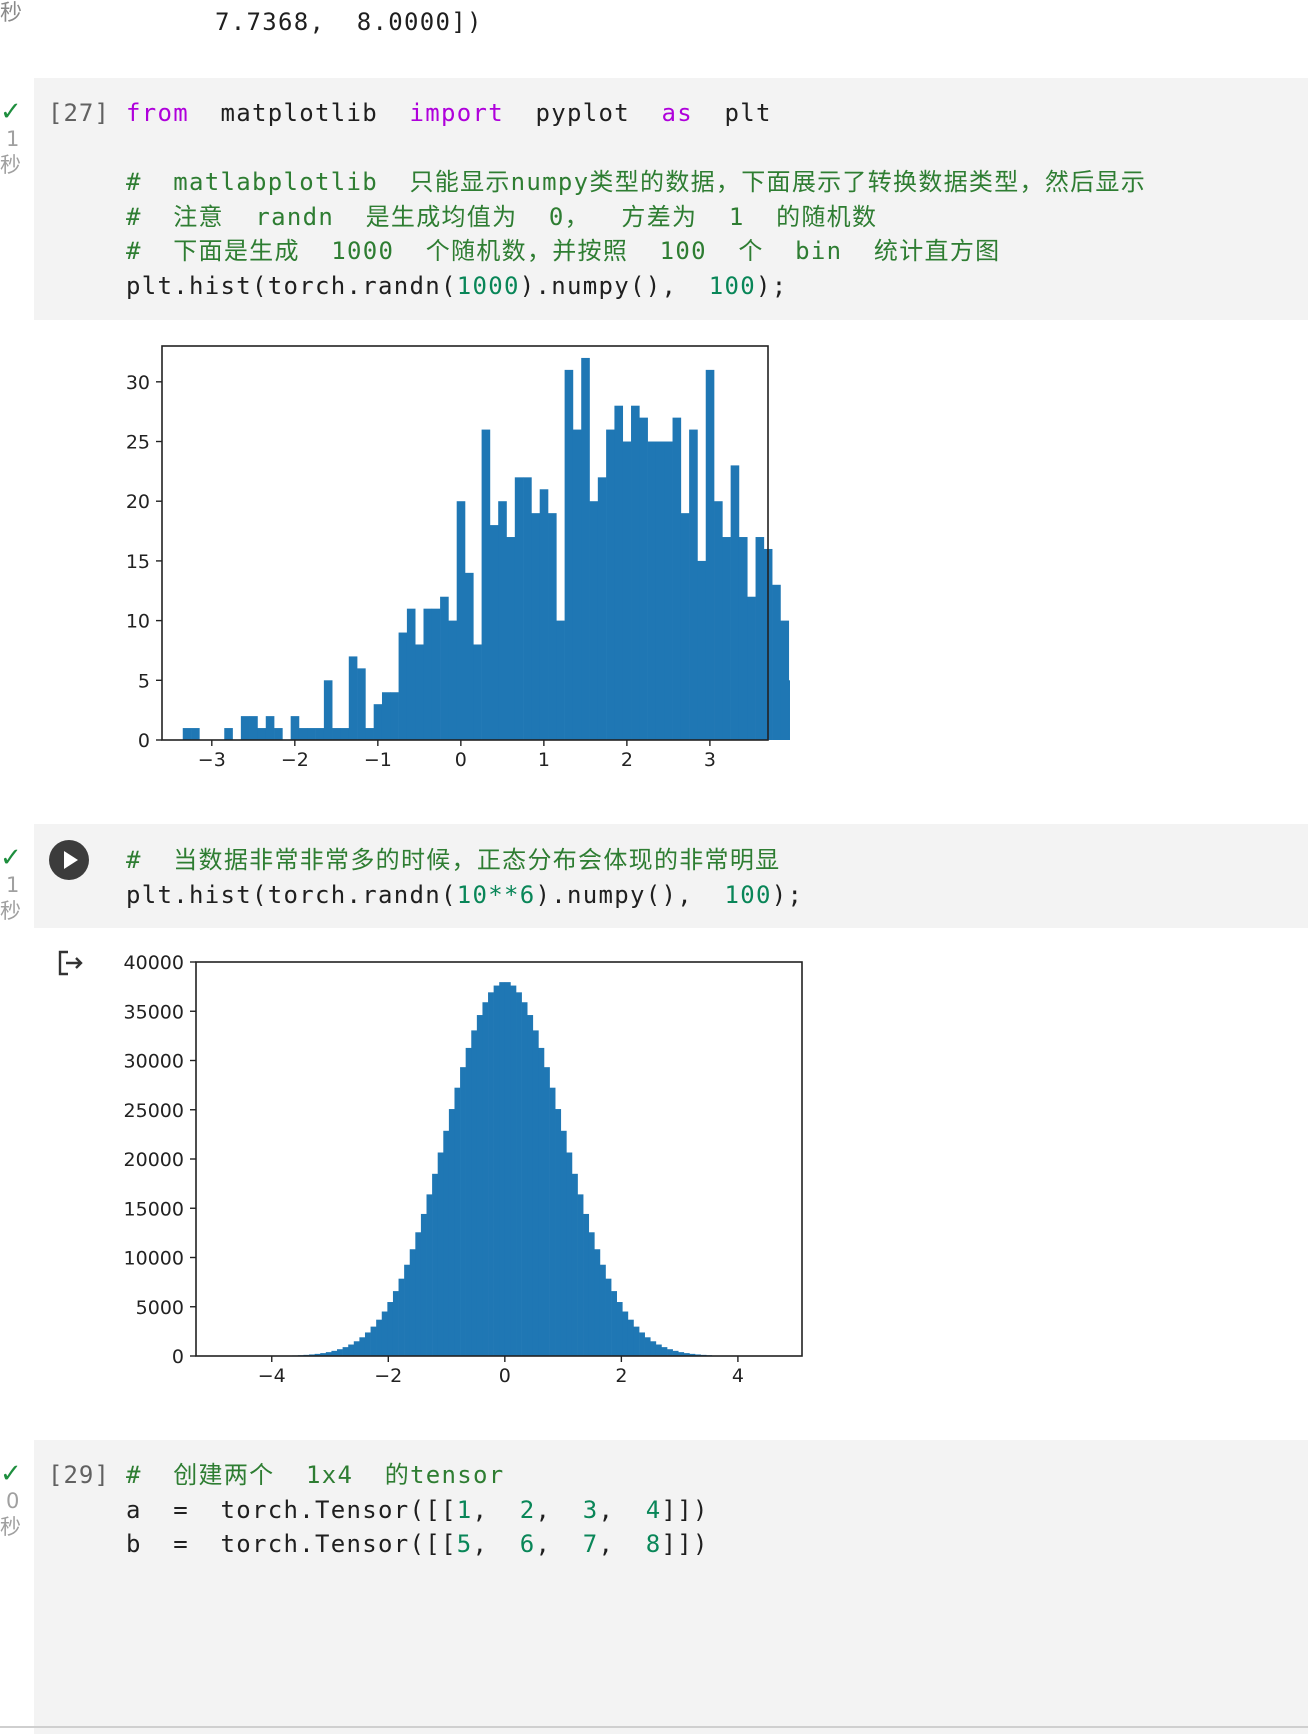 This screenshot has height=1734, width=1308. I want to click on run-cell-button, so click(69, 860).